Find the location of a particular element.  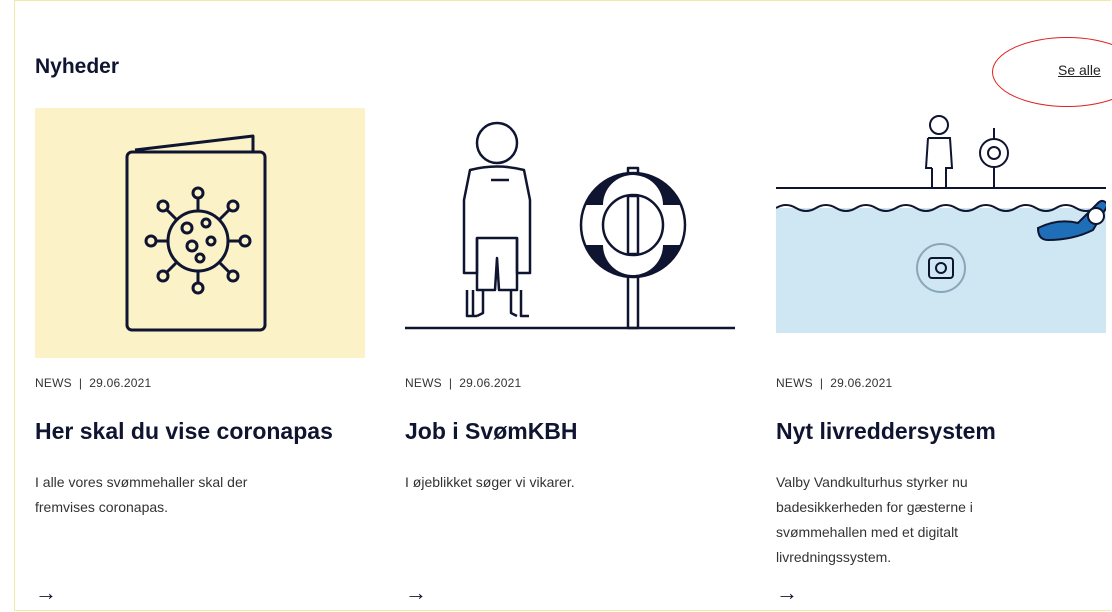

lifeguard-lifebuoy-icon is located at coordinates (570, 225).